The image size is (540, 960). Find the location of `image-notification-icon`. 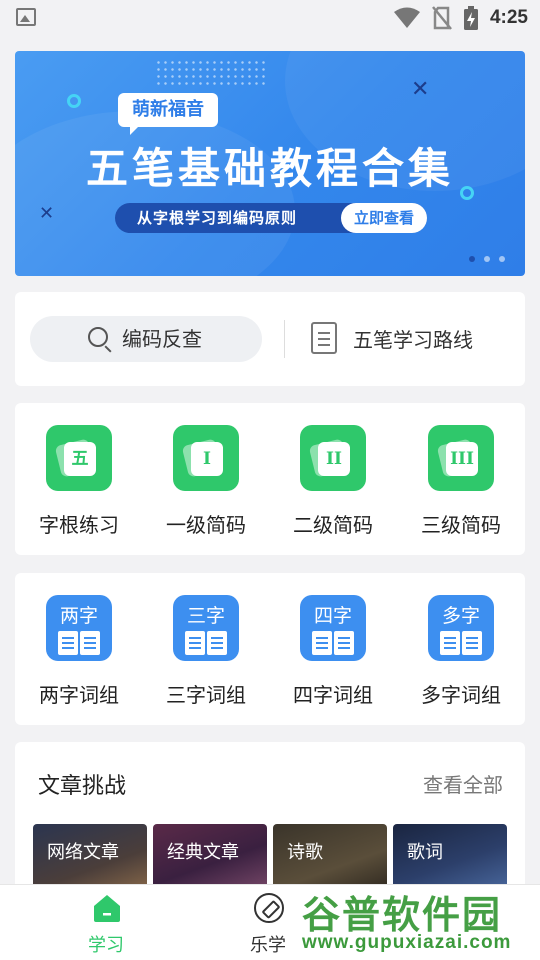

image-notification-icon is located at coordinates (26, 17).